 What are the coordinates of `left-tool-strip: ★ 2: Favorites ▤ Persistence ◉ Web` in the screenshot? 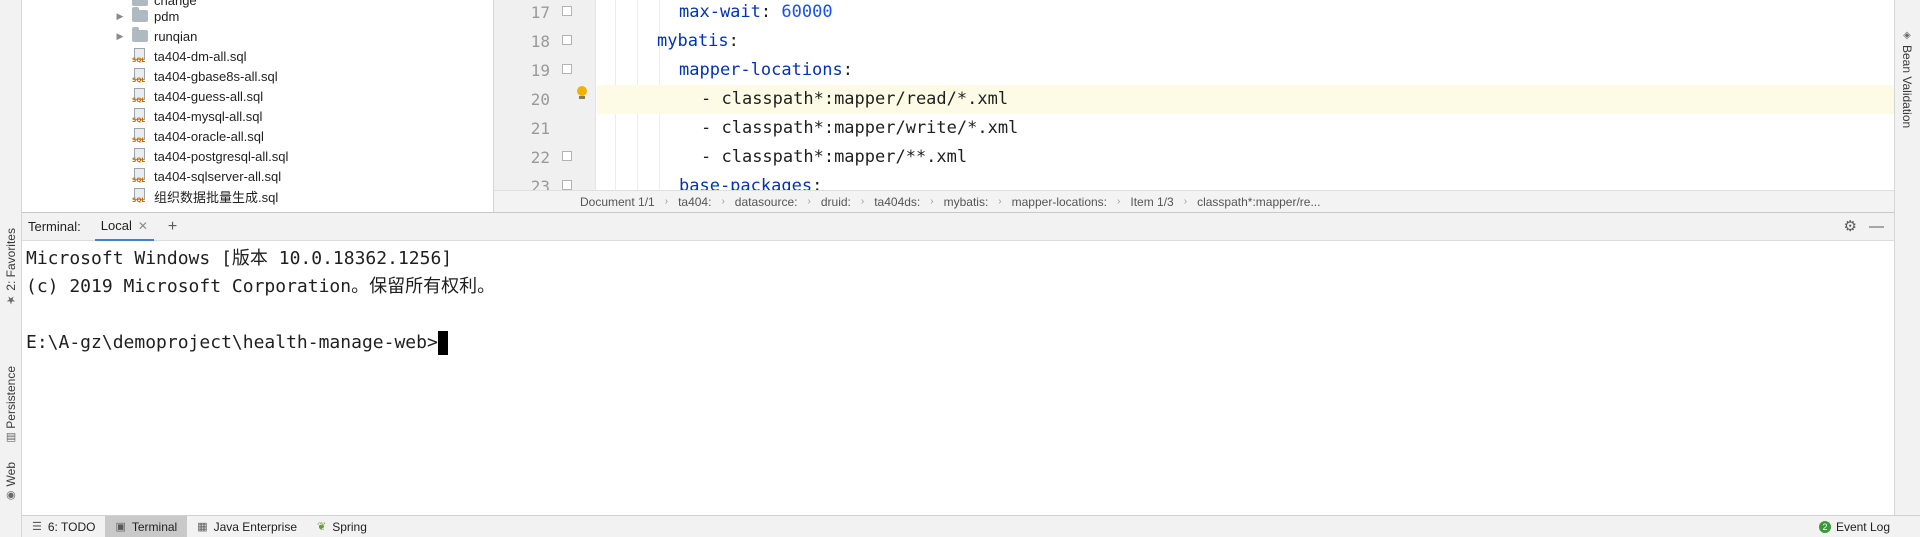 It's located at (11, 268).